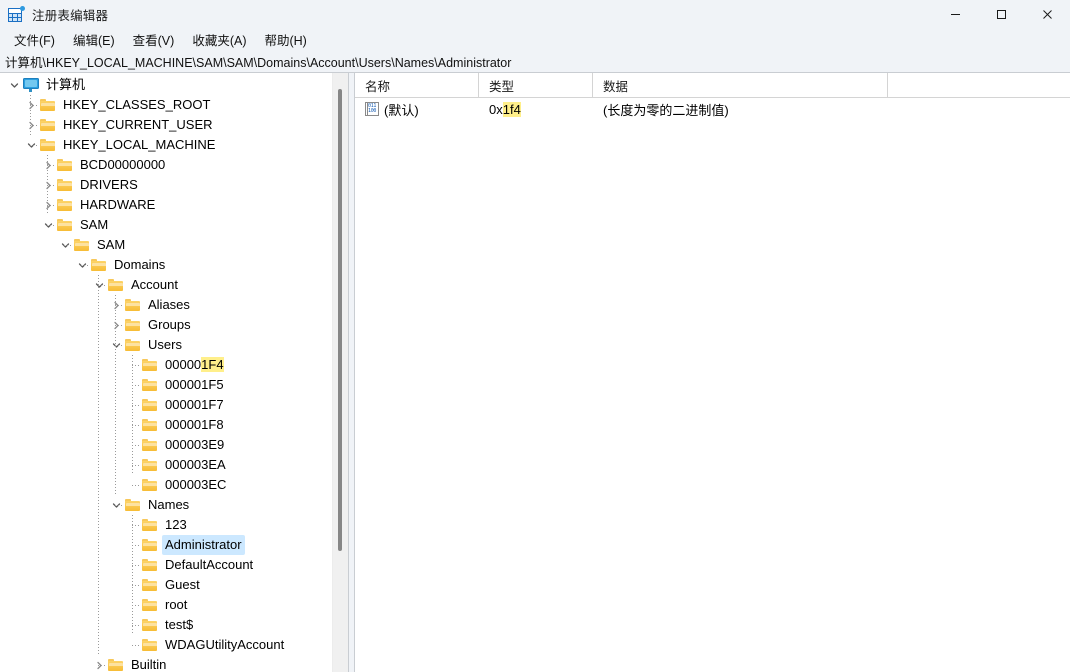  Describe the element at coordinates (535, 39) in the screenshot. I see `menu-bar: 文件(F) 编辑(E) 查看(V) 收藏夹(A) 帮助(H)` at that location.